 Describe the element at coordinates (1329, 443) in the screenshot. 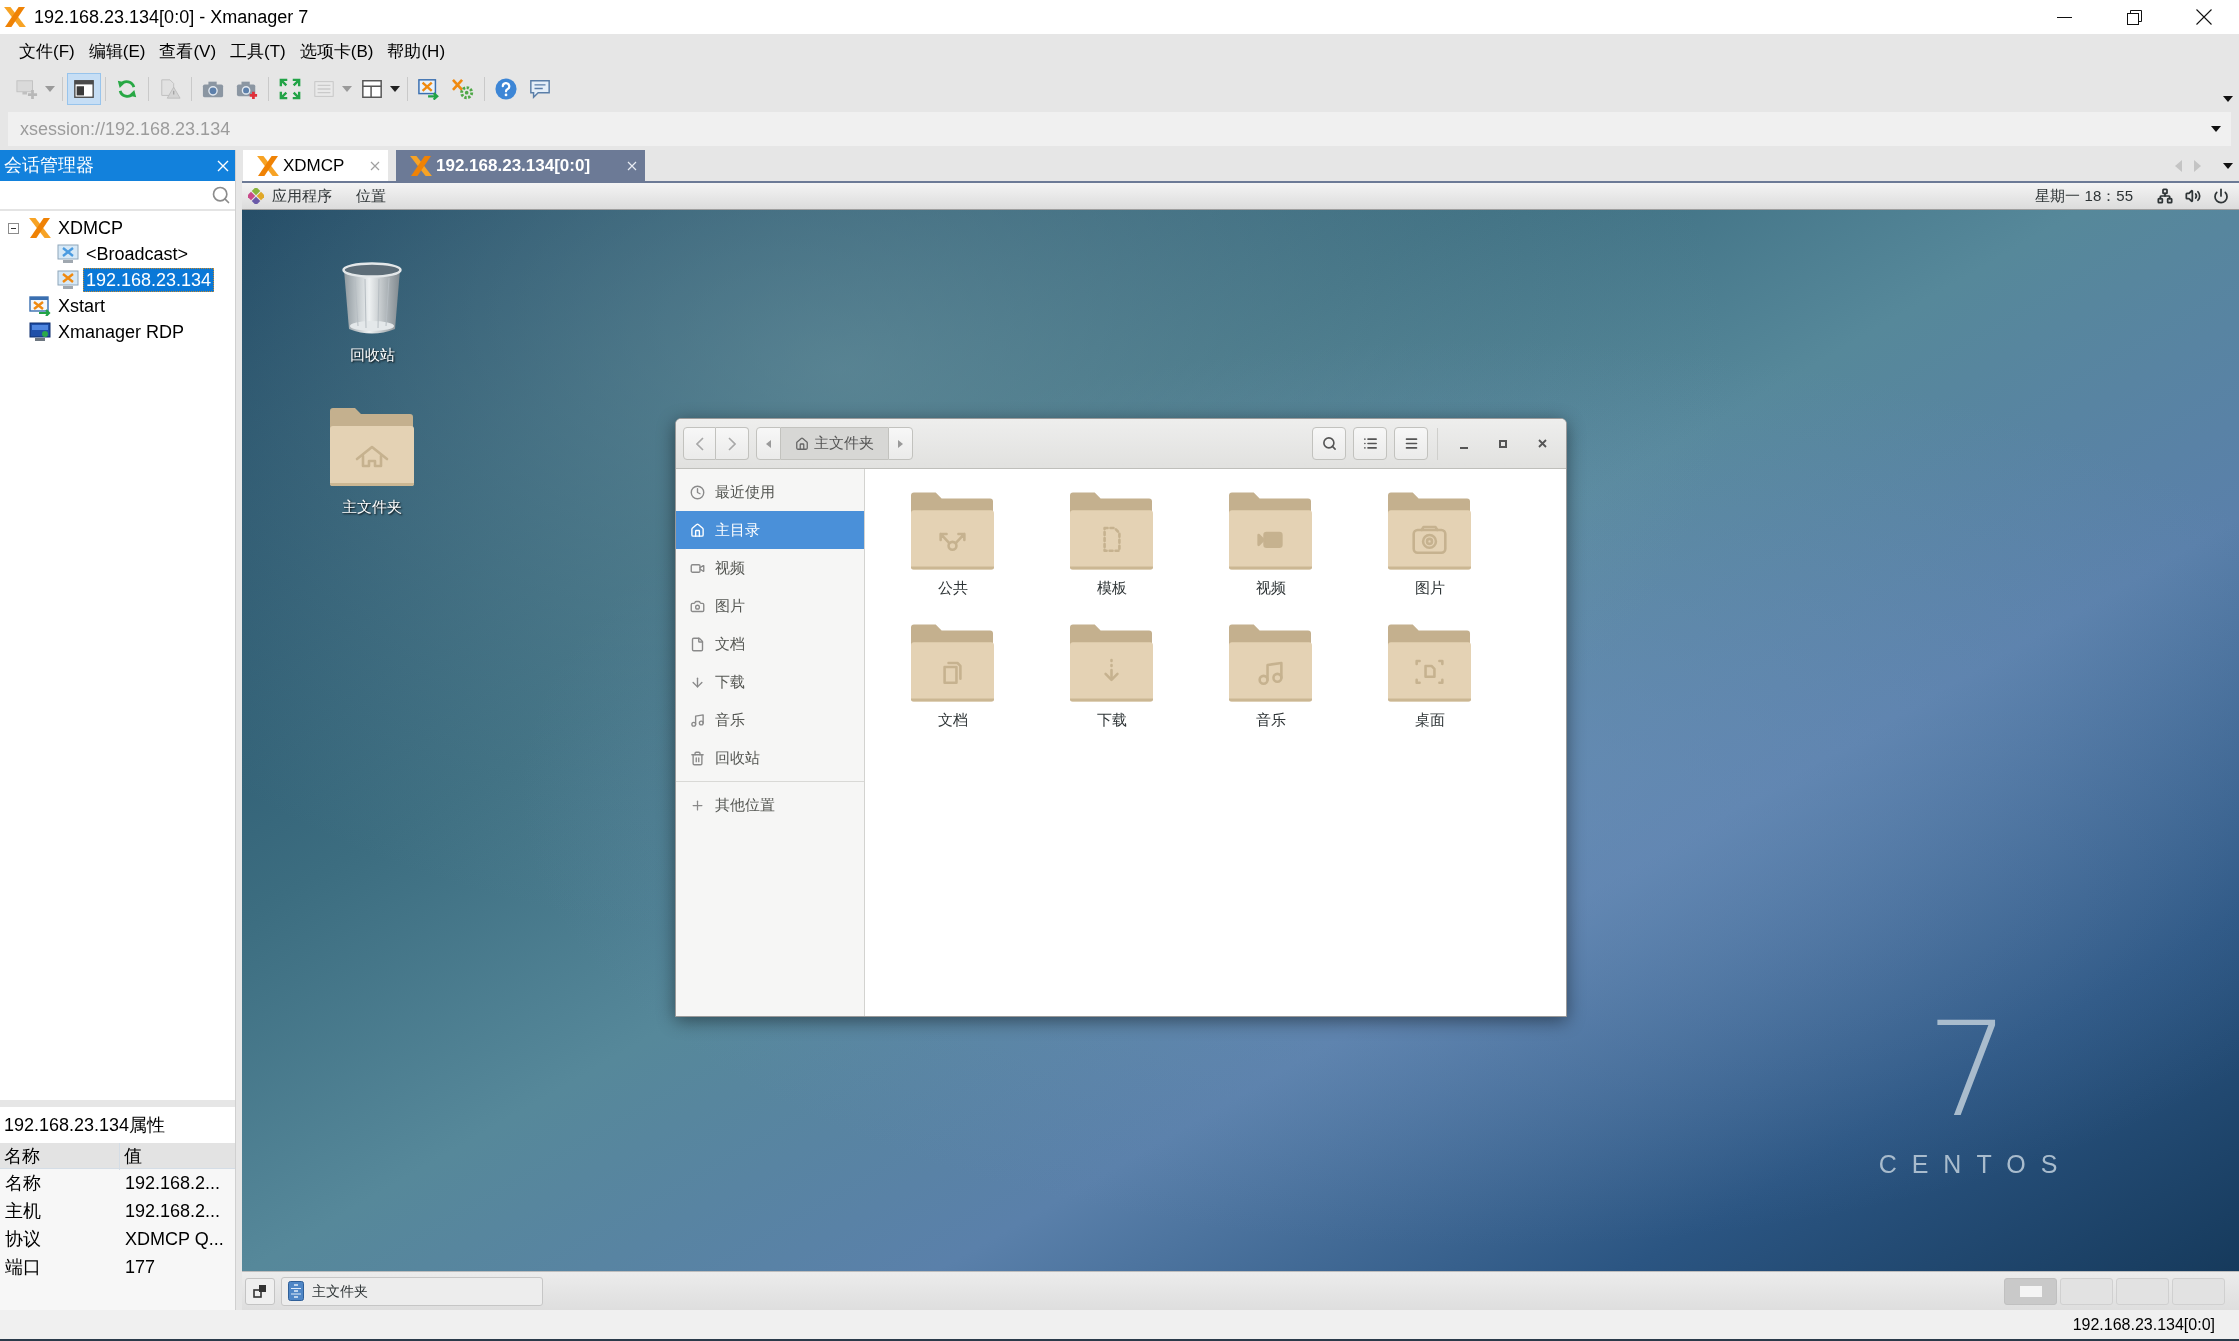

I see `search-button` at that location.